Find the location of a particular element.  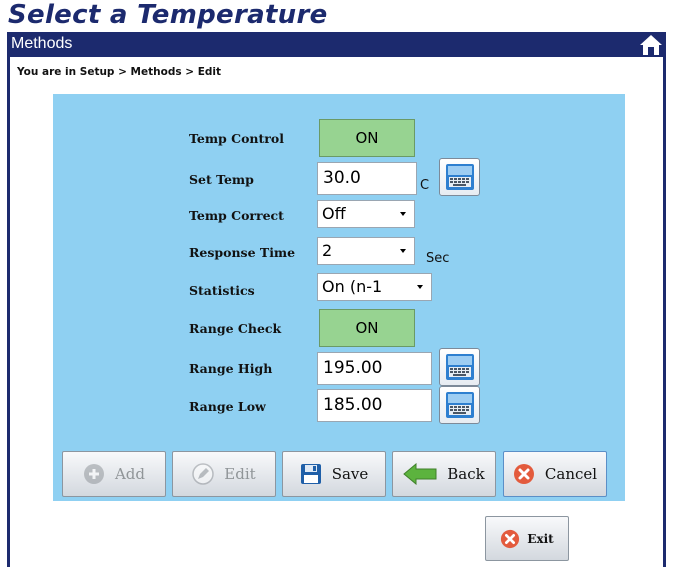

set-temp-keyboard-button is located at coordinates (459, 177).